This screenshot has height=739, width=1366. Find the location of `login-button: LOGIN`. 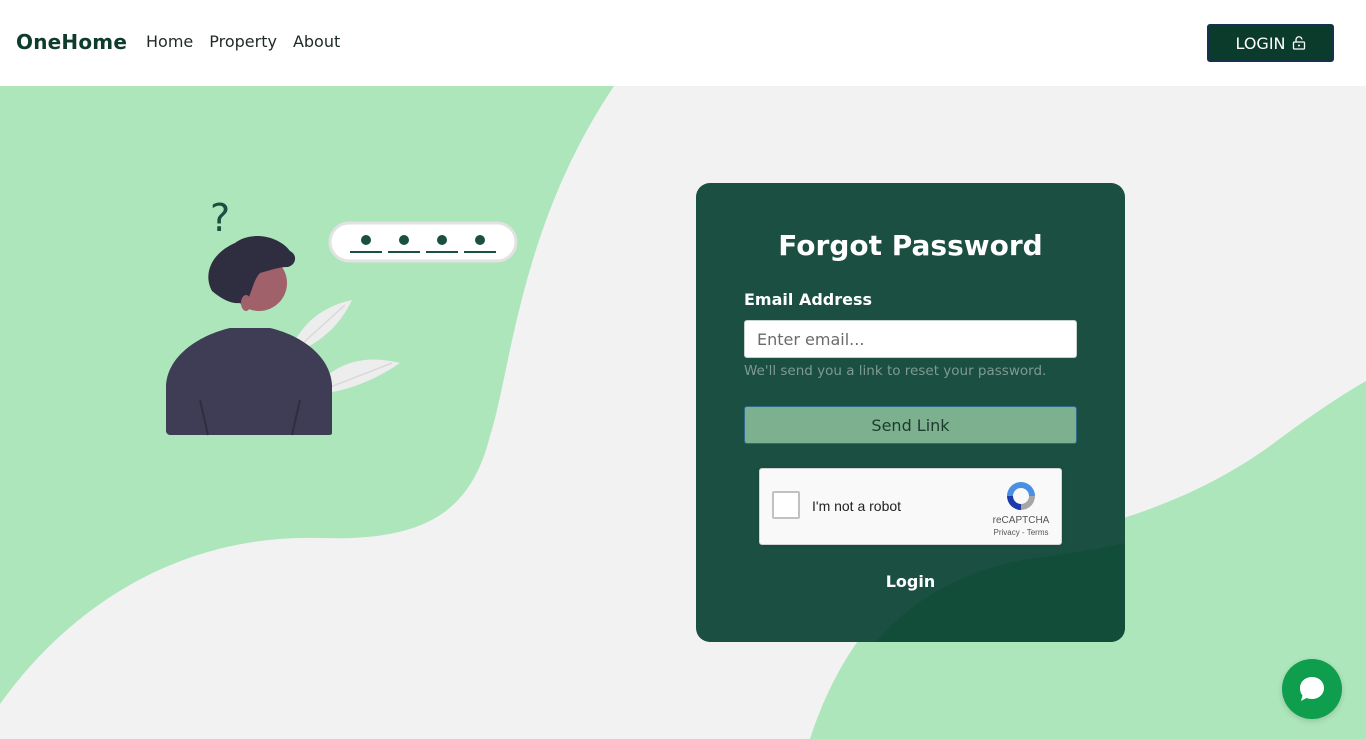

login-button: LOGIN is located at coordinates (1270, 43).